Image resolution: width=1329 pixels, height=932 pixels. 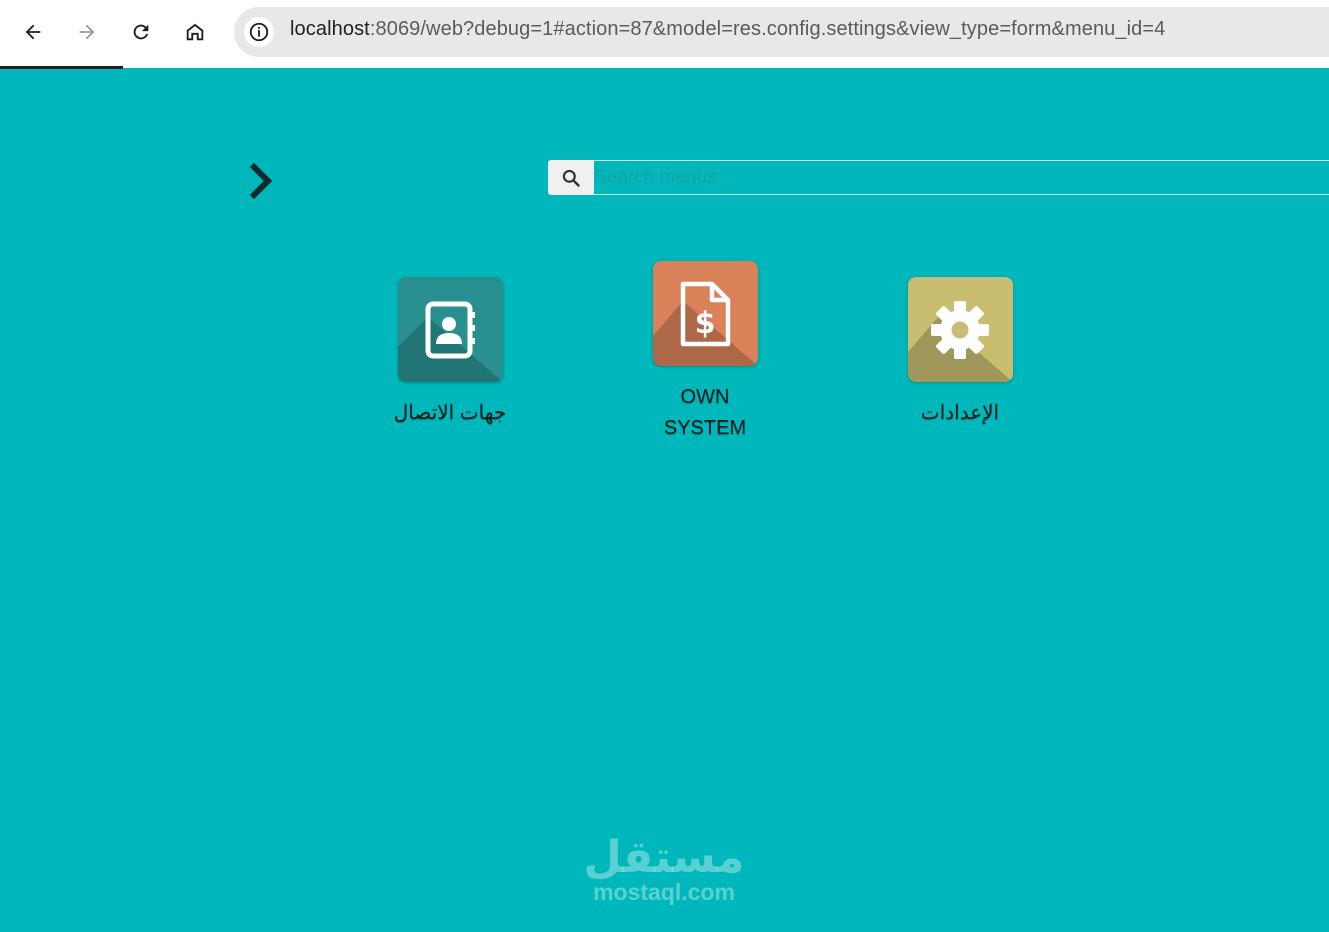 I want to click on back-button, so click(x=33, y=32).